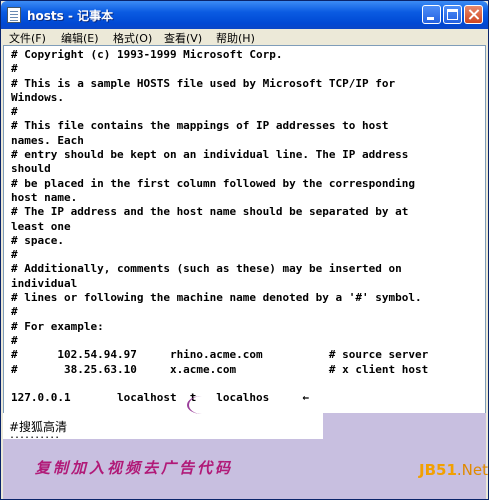 This screenshot has height=500, width=489. I want to click on title-bar: hosts - 记事本, so click(244, 15).